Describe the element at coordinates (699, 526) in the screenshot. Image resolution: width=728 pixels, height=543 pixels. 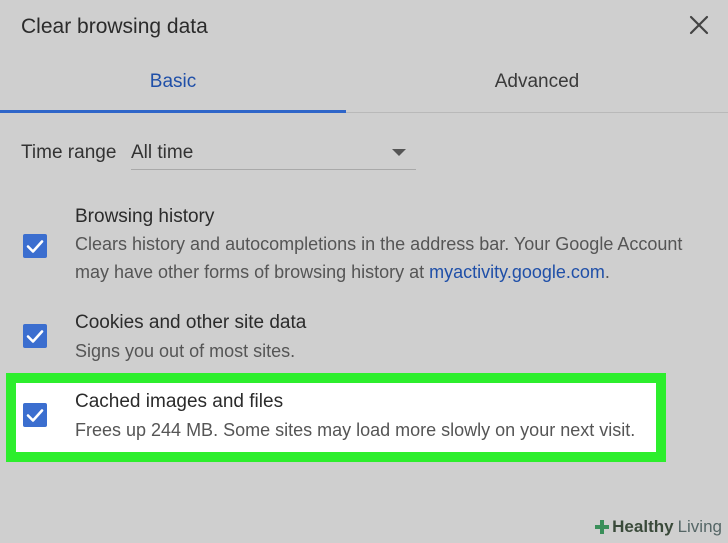
I see `watermark-brand-2: Living` at that location.